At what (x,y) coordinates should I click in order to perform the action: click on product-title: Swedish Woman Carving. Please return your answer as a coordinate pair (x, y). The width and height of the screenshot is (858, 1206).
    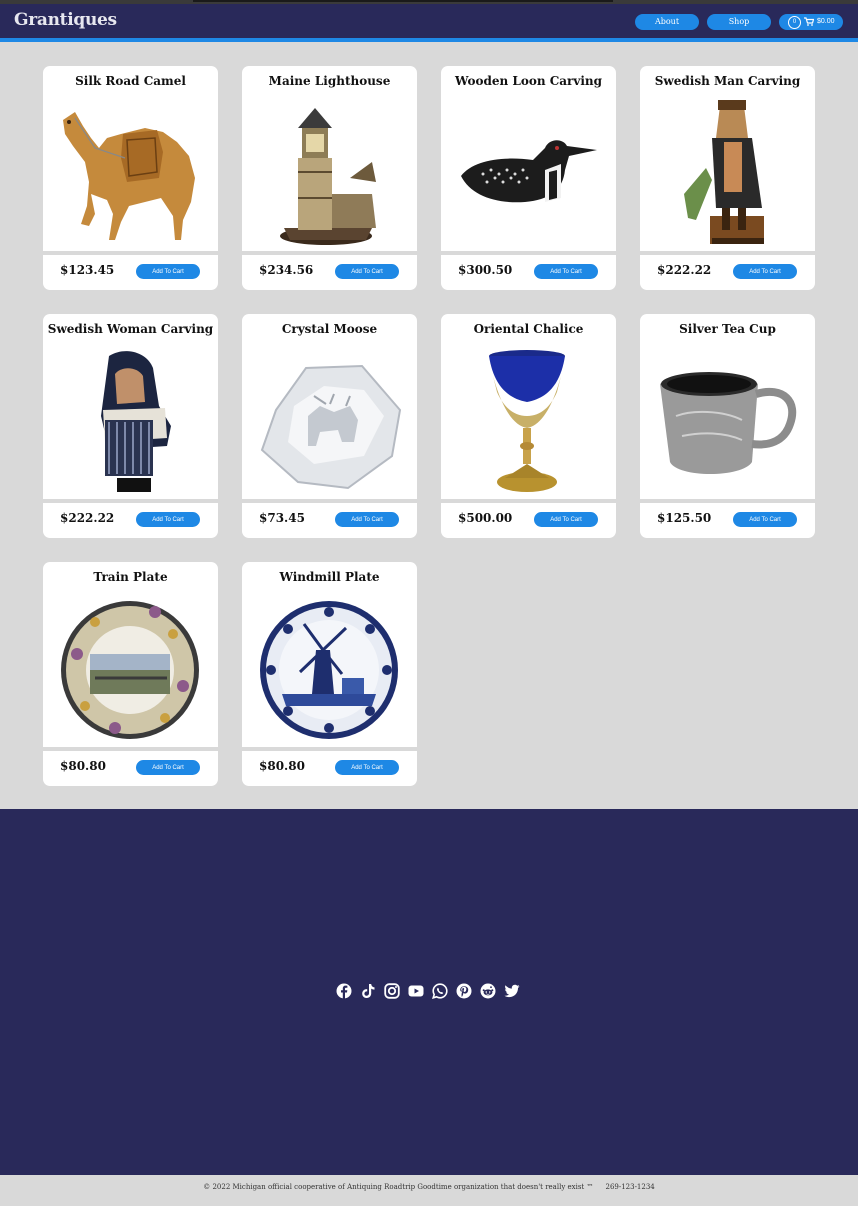
    Looking at the image, I should click on (130, 329).